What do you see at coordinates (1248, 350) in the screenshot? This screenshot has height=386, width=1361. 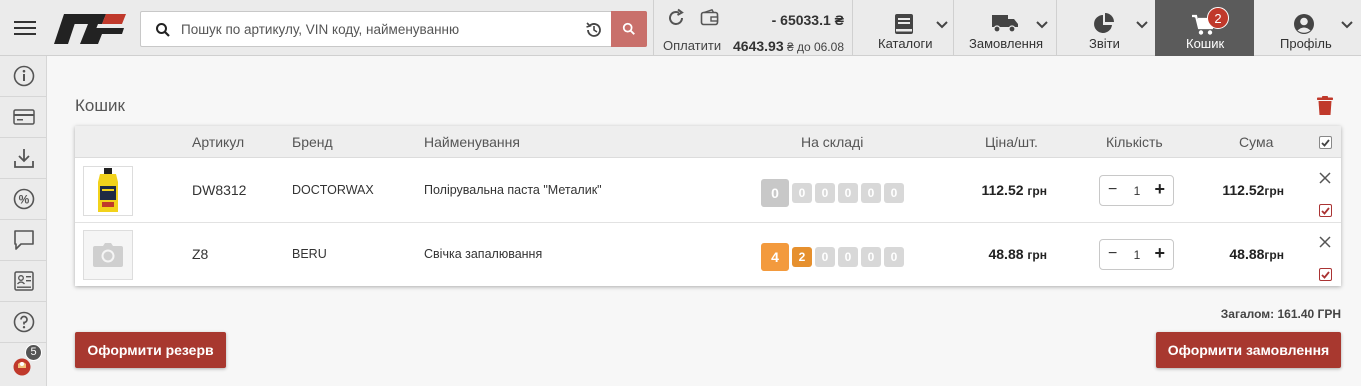 I see `place-order-button: Оформити замовлення` at bounding box center [1248, 350].